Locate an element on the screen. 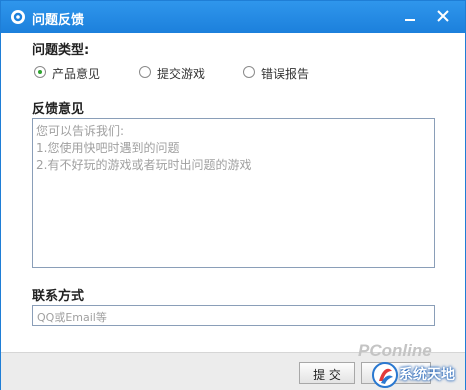 This screenshot has height=390, width=466. watermark-cn: 系统天地 is located at coordinates (427, 375).